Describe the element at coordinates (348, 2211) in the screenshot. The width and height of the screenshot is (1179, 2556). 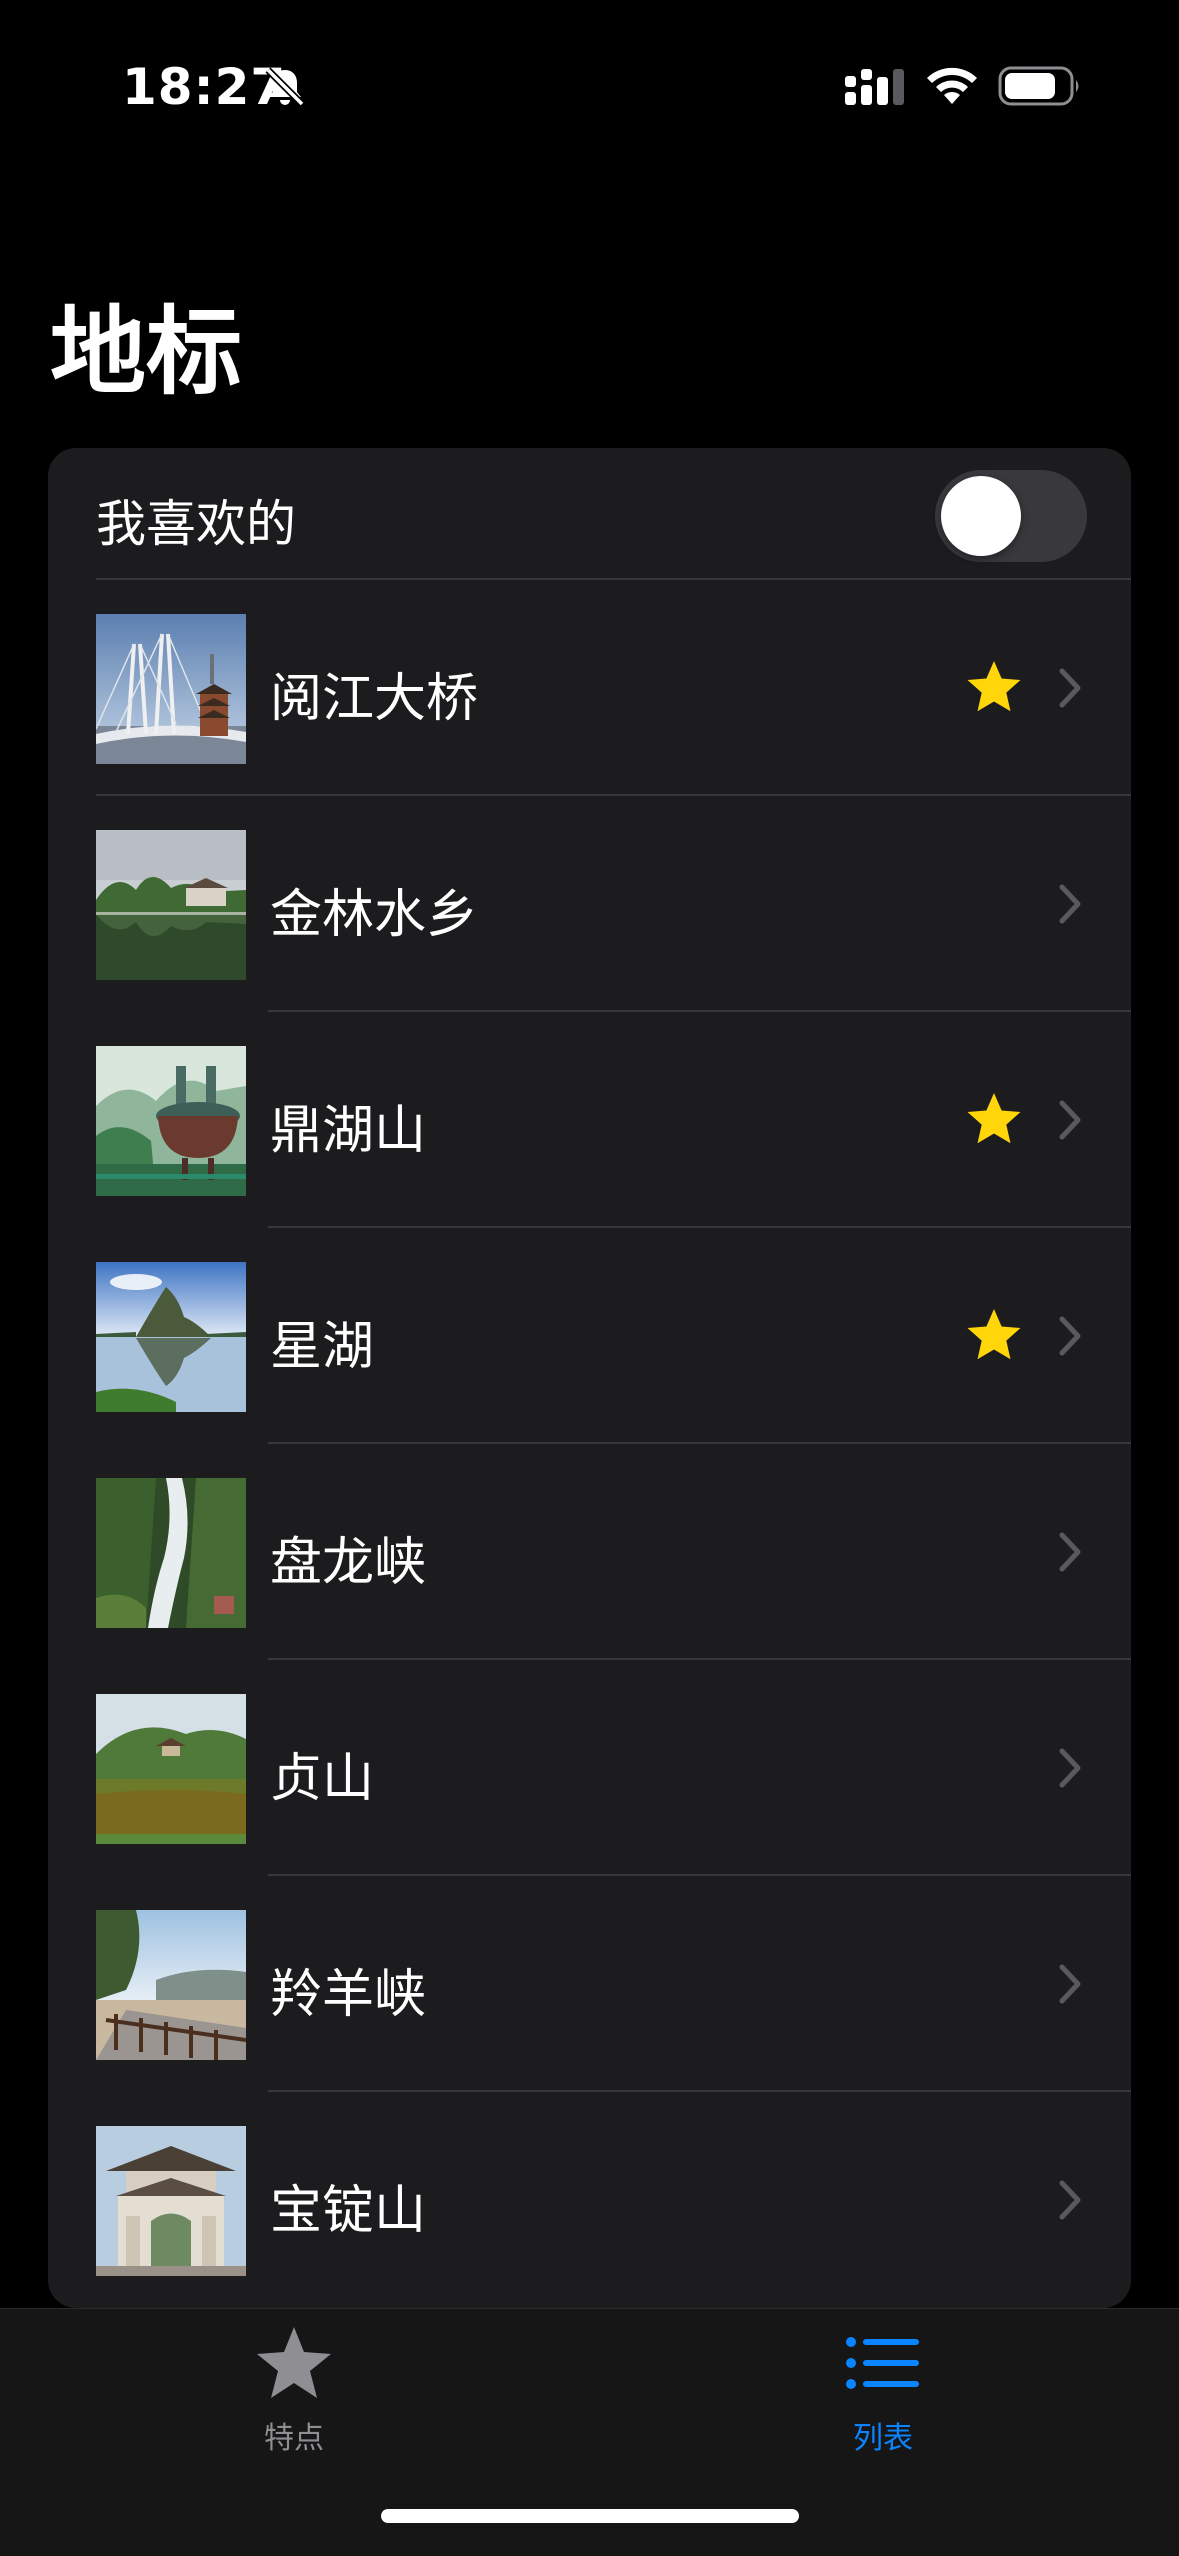
I see `landmark-name: 宝锭山` at that location.